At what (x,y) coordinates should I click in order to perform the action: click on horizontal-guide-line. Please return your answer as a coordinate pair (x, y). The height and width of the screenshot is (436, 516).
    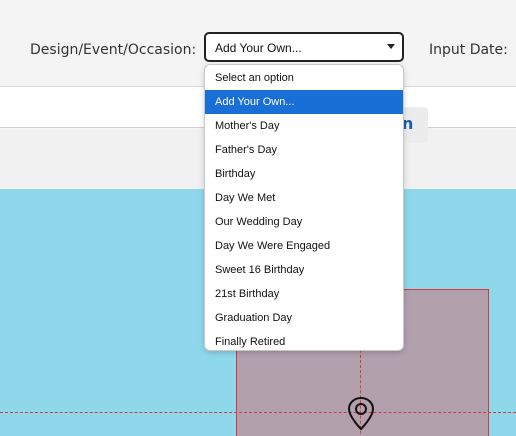
    Looking at the image, I should click on (258, 412).